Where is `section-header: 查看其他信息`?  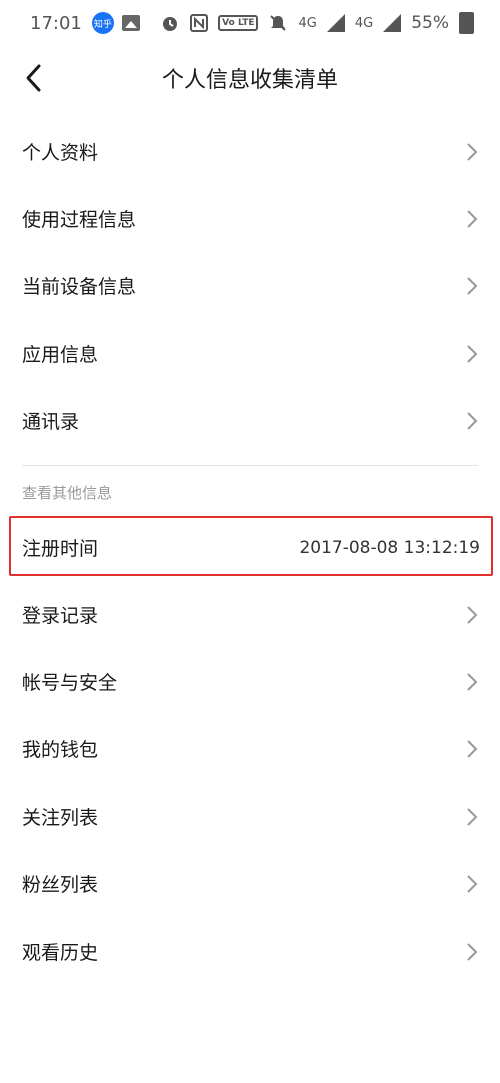
section-header: 查看其他信息 is located at coordinates (67, 493).